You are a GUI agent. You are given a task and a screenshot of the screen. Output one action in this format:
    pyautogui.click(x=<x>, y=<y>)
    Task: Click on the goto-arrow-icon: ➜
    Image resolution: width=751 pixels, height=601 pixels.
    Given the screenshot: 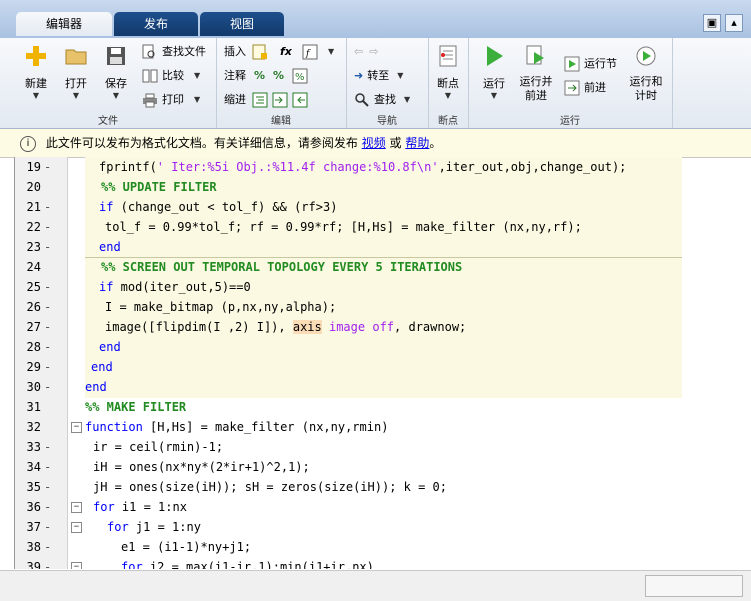 What is the action you would take?
    pyautogui.click(x=359, y=75)
    